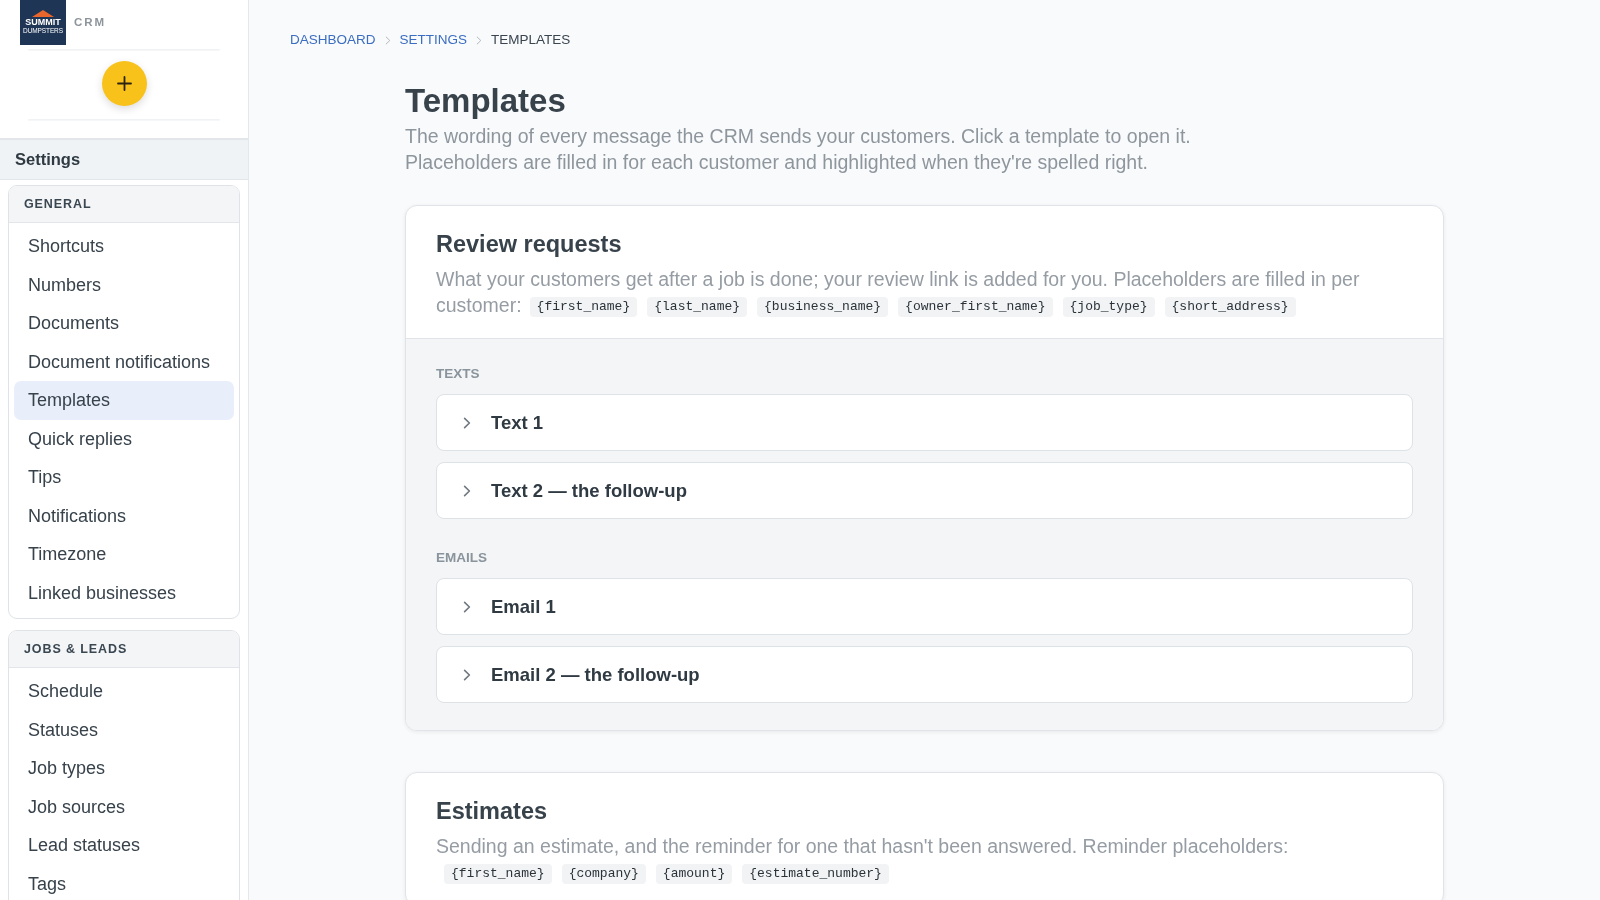  What do you see at coordinates (924, 606) in the screenshot?
I see `template-row: Email 1` at bounding box center [924, 606].